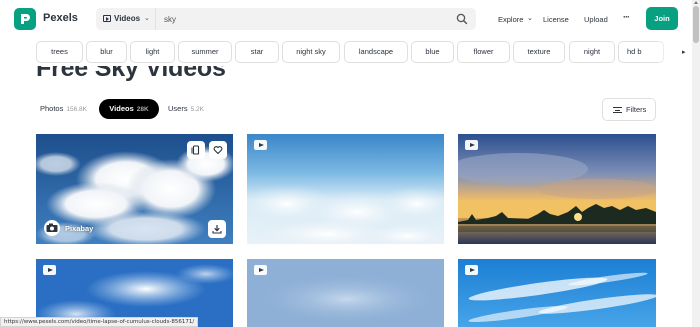 Image resolution: width=700 pixels, height=327 pixels. Describe the element at coordinates (107, 18) in the screenshot. I see `video-icon` at that location.